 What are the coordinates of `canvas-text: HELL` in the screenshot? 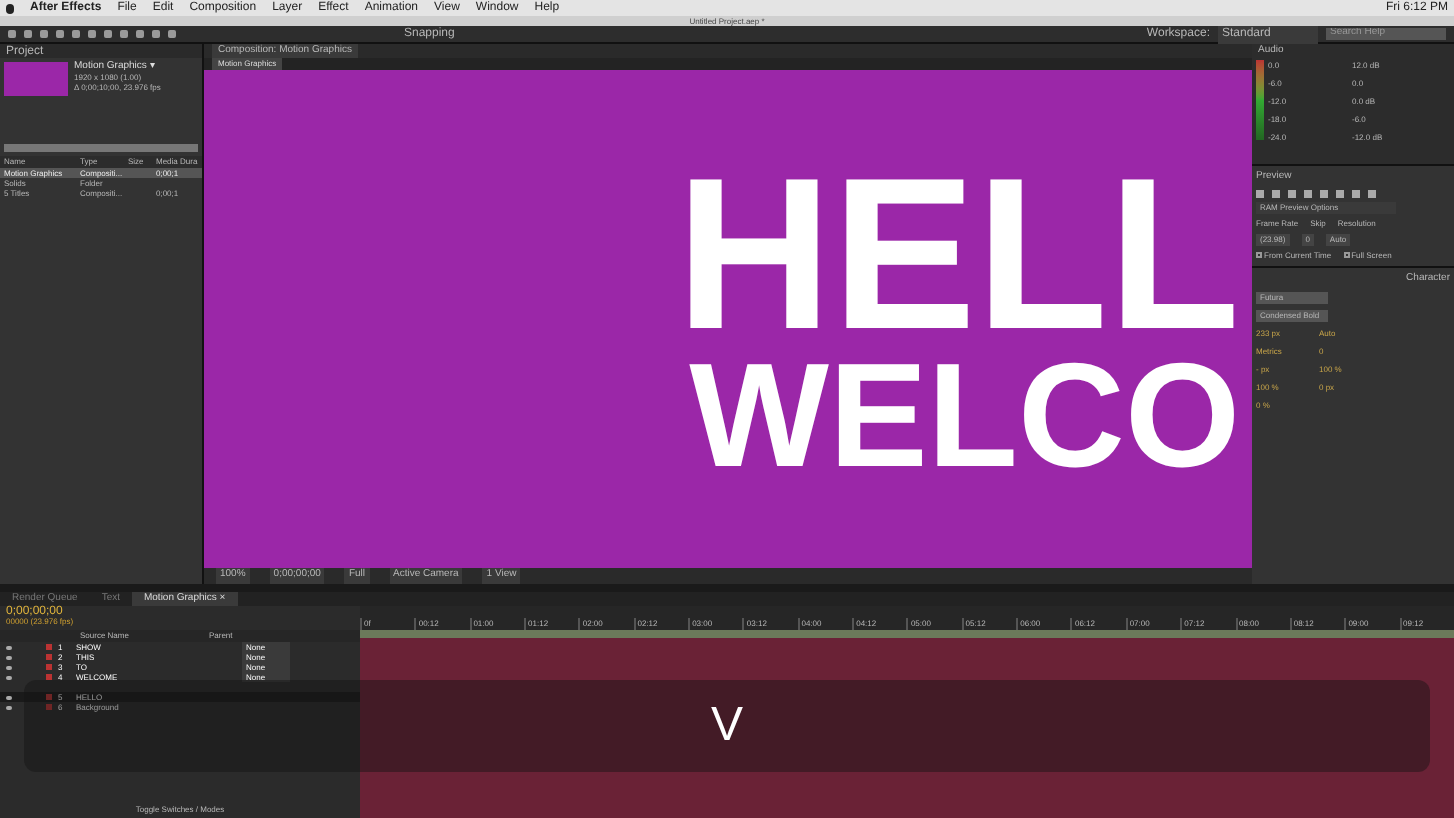 It's located at (958, 252).